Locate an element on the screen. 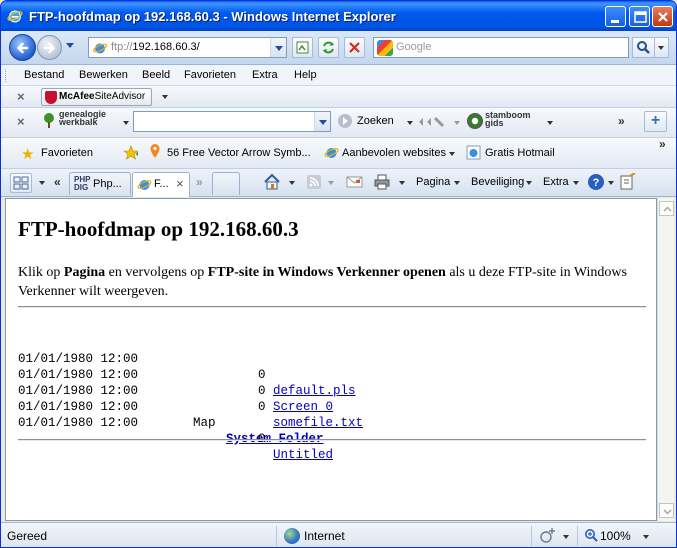 The height and width of the screenshot is (548, 677). quick-tabs-button is located at coordinates (21, 183).